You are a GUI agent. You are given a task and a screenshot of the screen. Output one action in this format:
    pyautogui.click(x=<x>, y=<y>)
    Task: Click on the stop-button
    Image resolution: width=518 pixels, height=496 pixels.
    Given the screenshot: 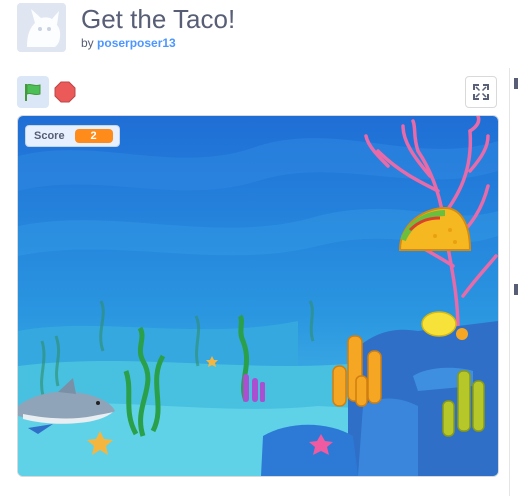 What is the action you would take?
    pyautogui.click(x=65, y=92)
    